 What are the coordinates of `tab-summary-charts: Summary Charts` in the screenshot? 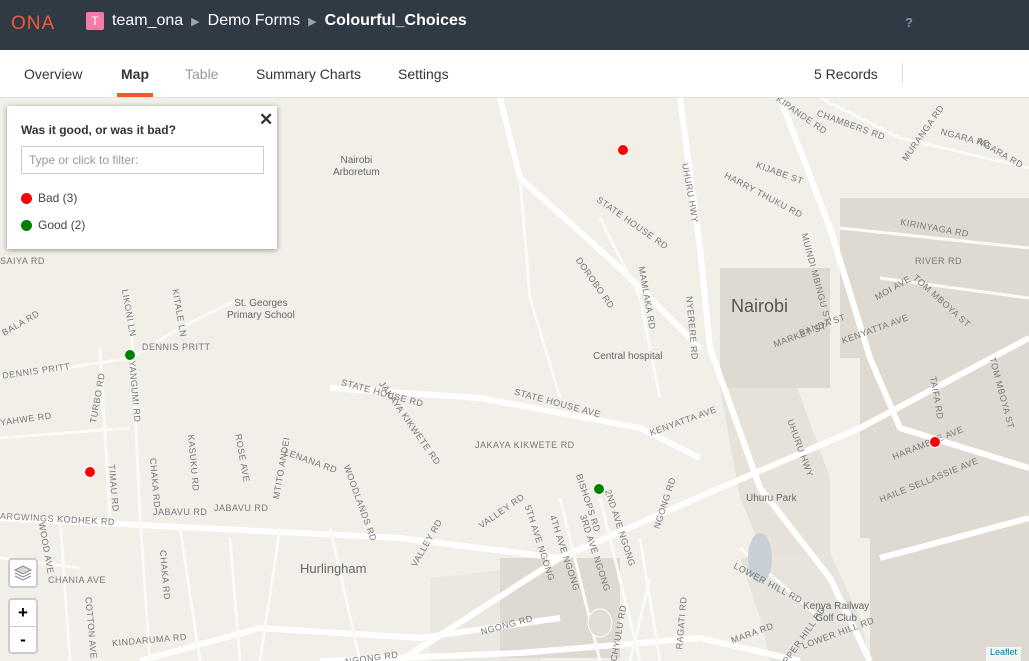 It's located at (308, 74).